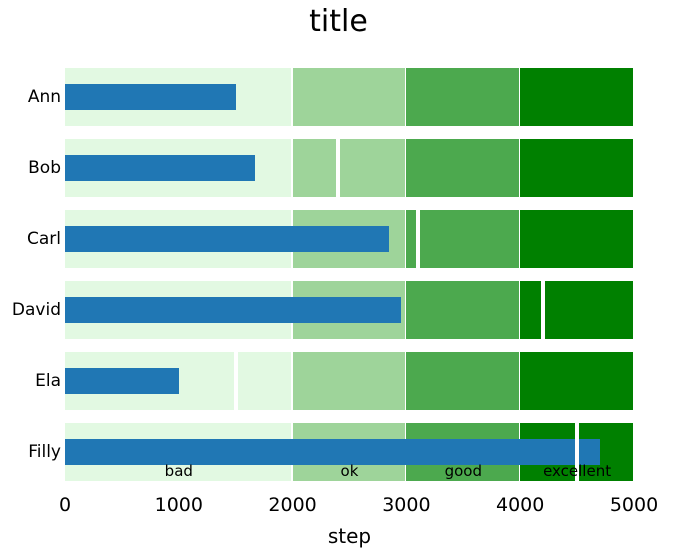  Describe the element at coordinates (520, 505) in the screenshot. I see `x-tick-4000: 4000` at that location.